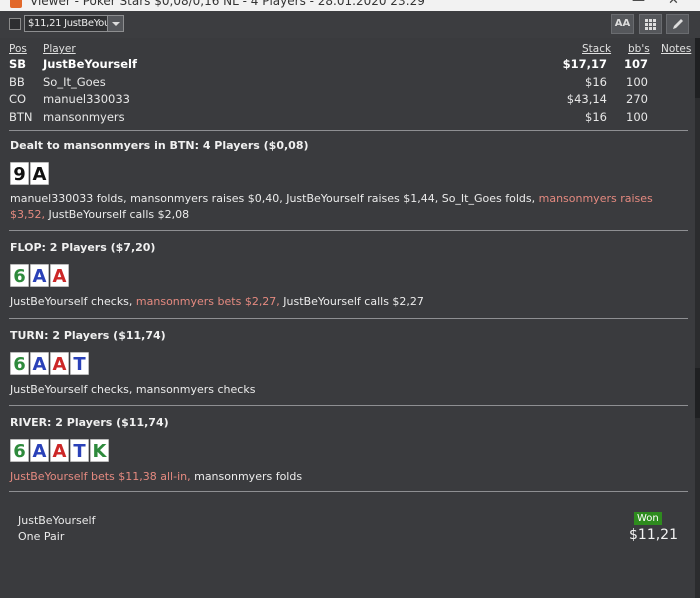 The height and width of the screenshot is (598, 700). What do you see at coordinates (350, 100) in the screenshot?
I see `table-row: CO manuel330033 $43,14 270` at bounding box center [350, 100].